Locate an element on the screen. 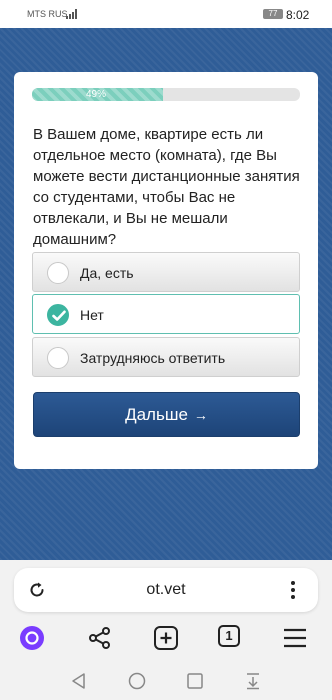  new-tab-icon is located at coordinates (166, 638).